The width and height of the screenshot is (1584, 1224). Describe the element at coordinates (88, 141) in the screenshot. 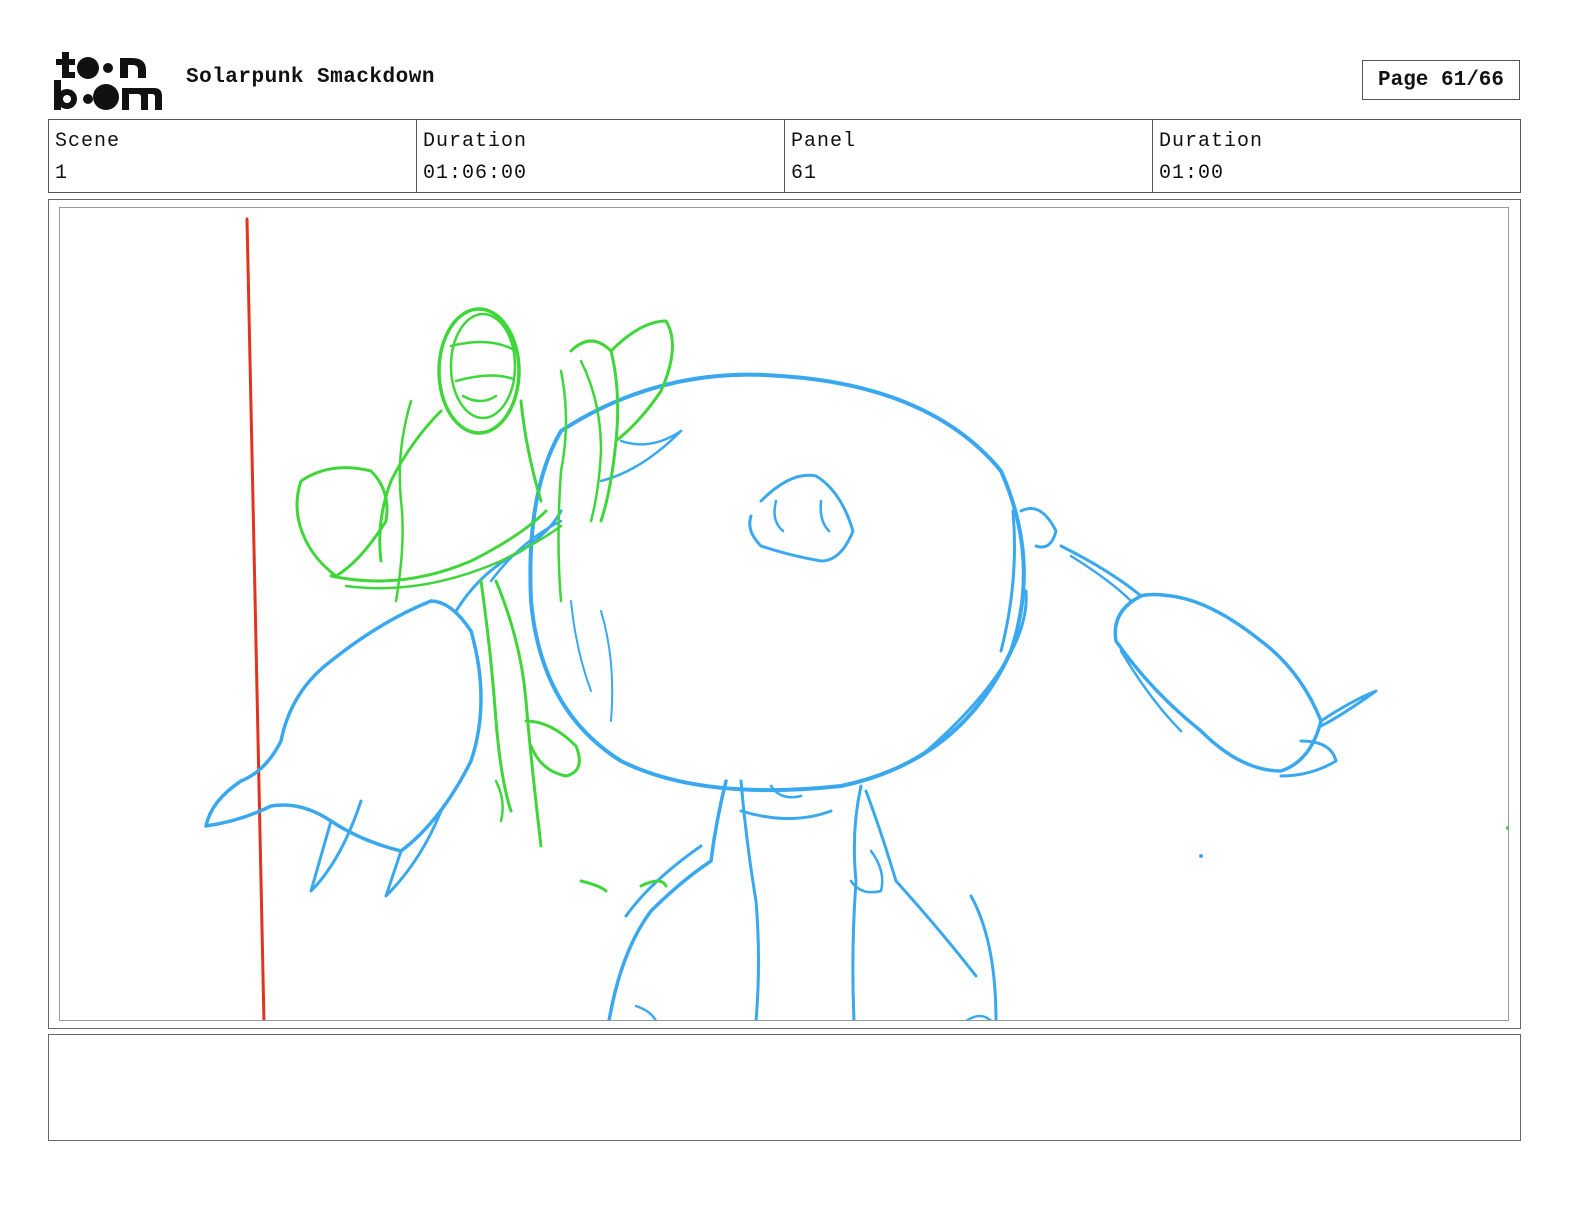

I see `scene-label: Scene` at that location.